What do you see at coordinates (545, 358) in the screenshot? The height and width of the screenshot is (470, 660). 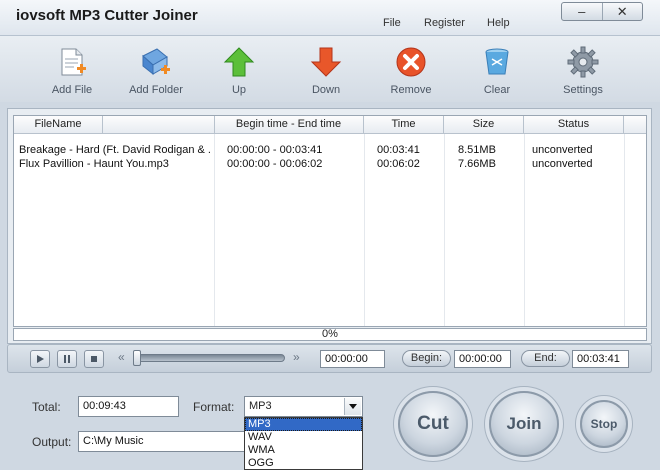 I see `end-button: End:` at bounding box center [545, 358].